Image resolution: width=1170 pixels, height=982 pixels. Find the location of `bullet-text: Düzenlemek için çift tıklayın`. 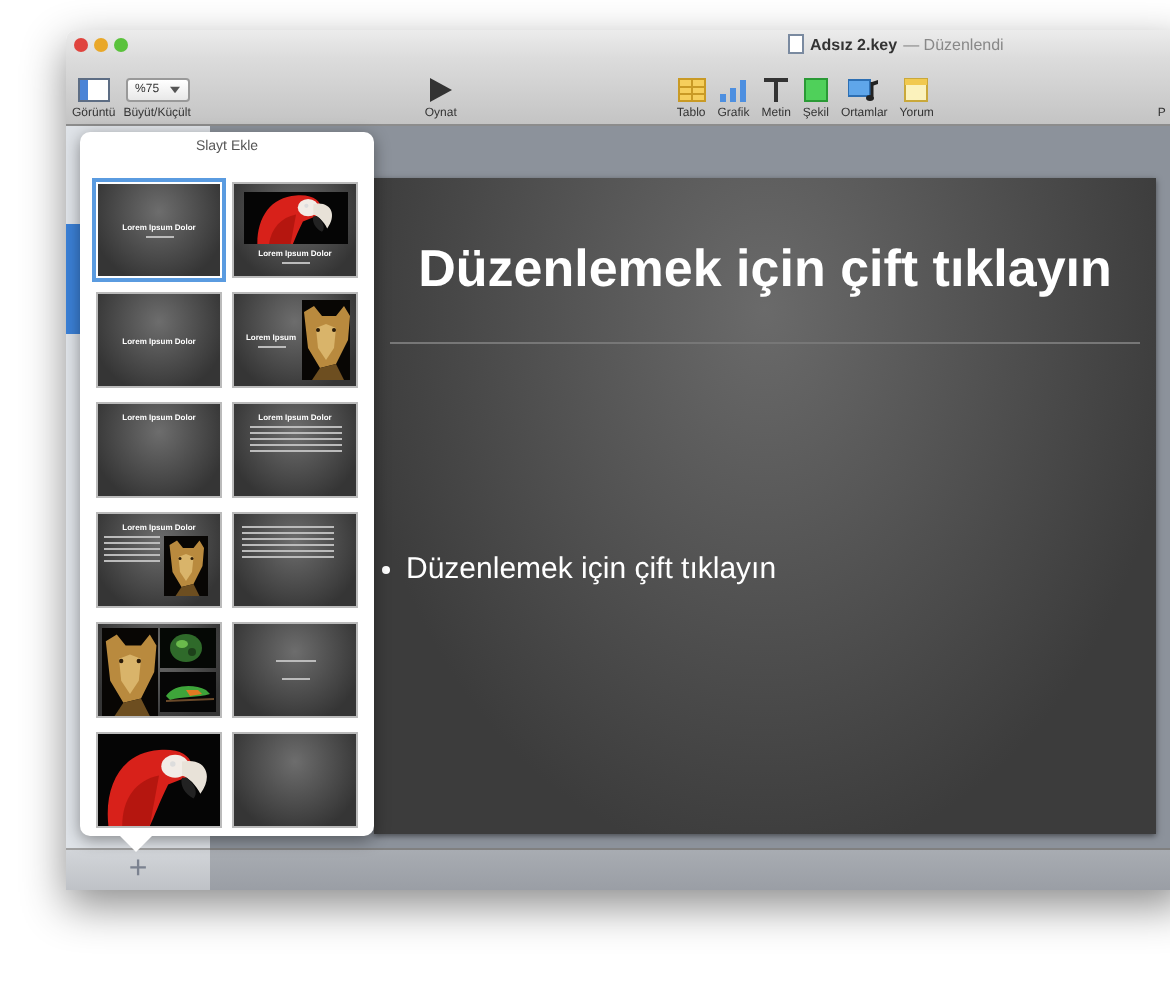

bullet-text: Düzenlemek için çift tıklayın is located at coordinates (591, 569).